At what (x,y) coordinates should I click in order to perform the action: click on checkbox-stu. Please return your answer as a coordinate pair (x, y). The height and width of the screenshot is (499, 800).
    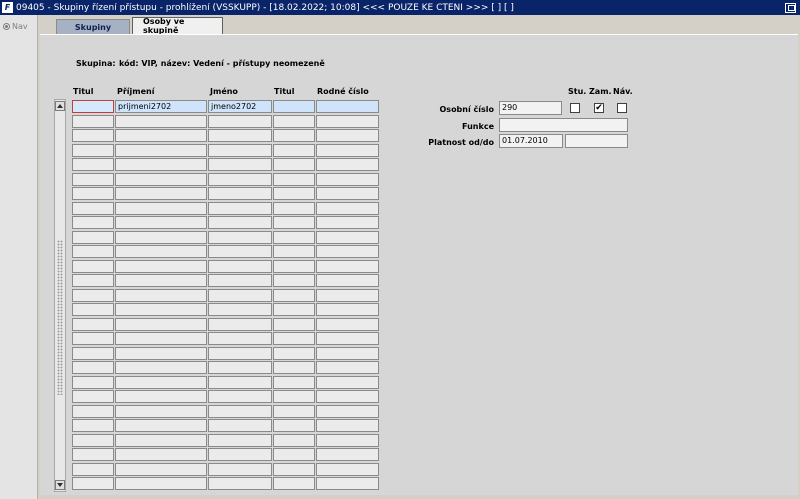
    Looking at the image, I should click on (575, 108).